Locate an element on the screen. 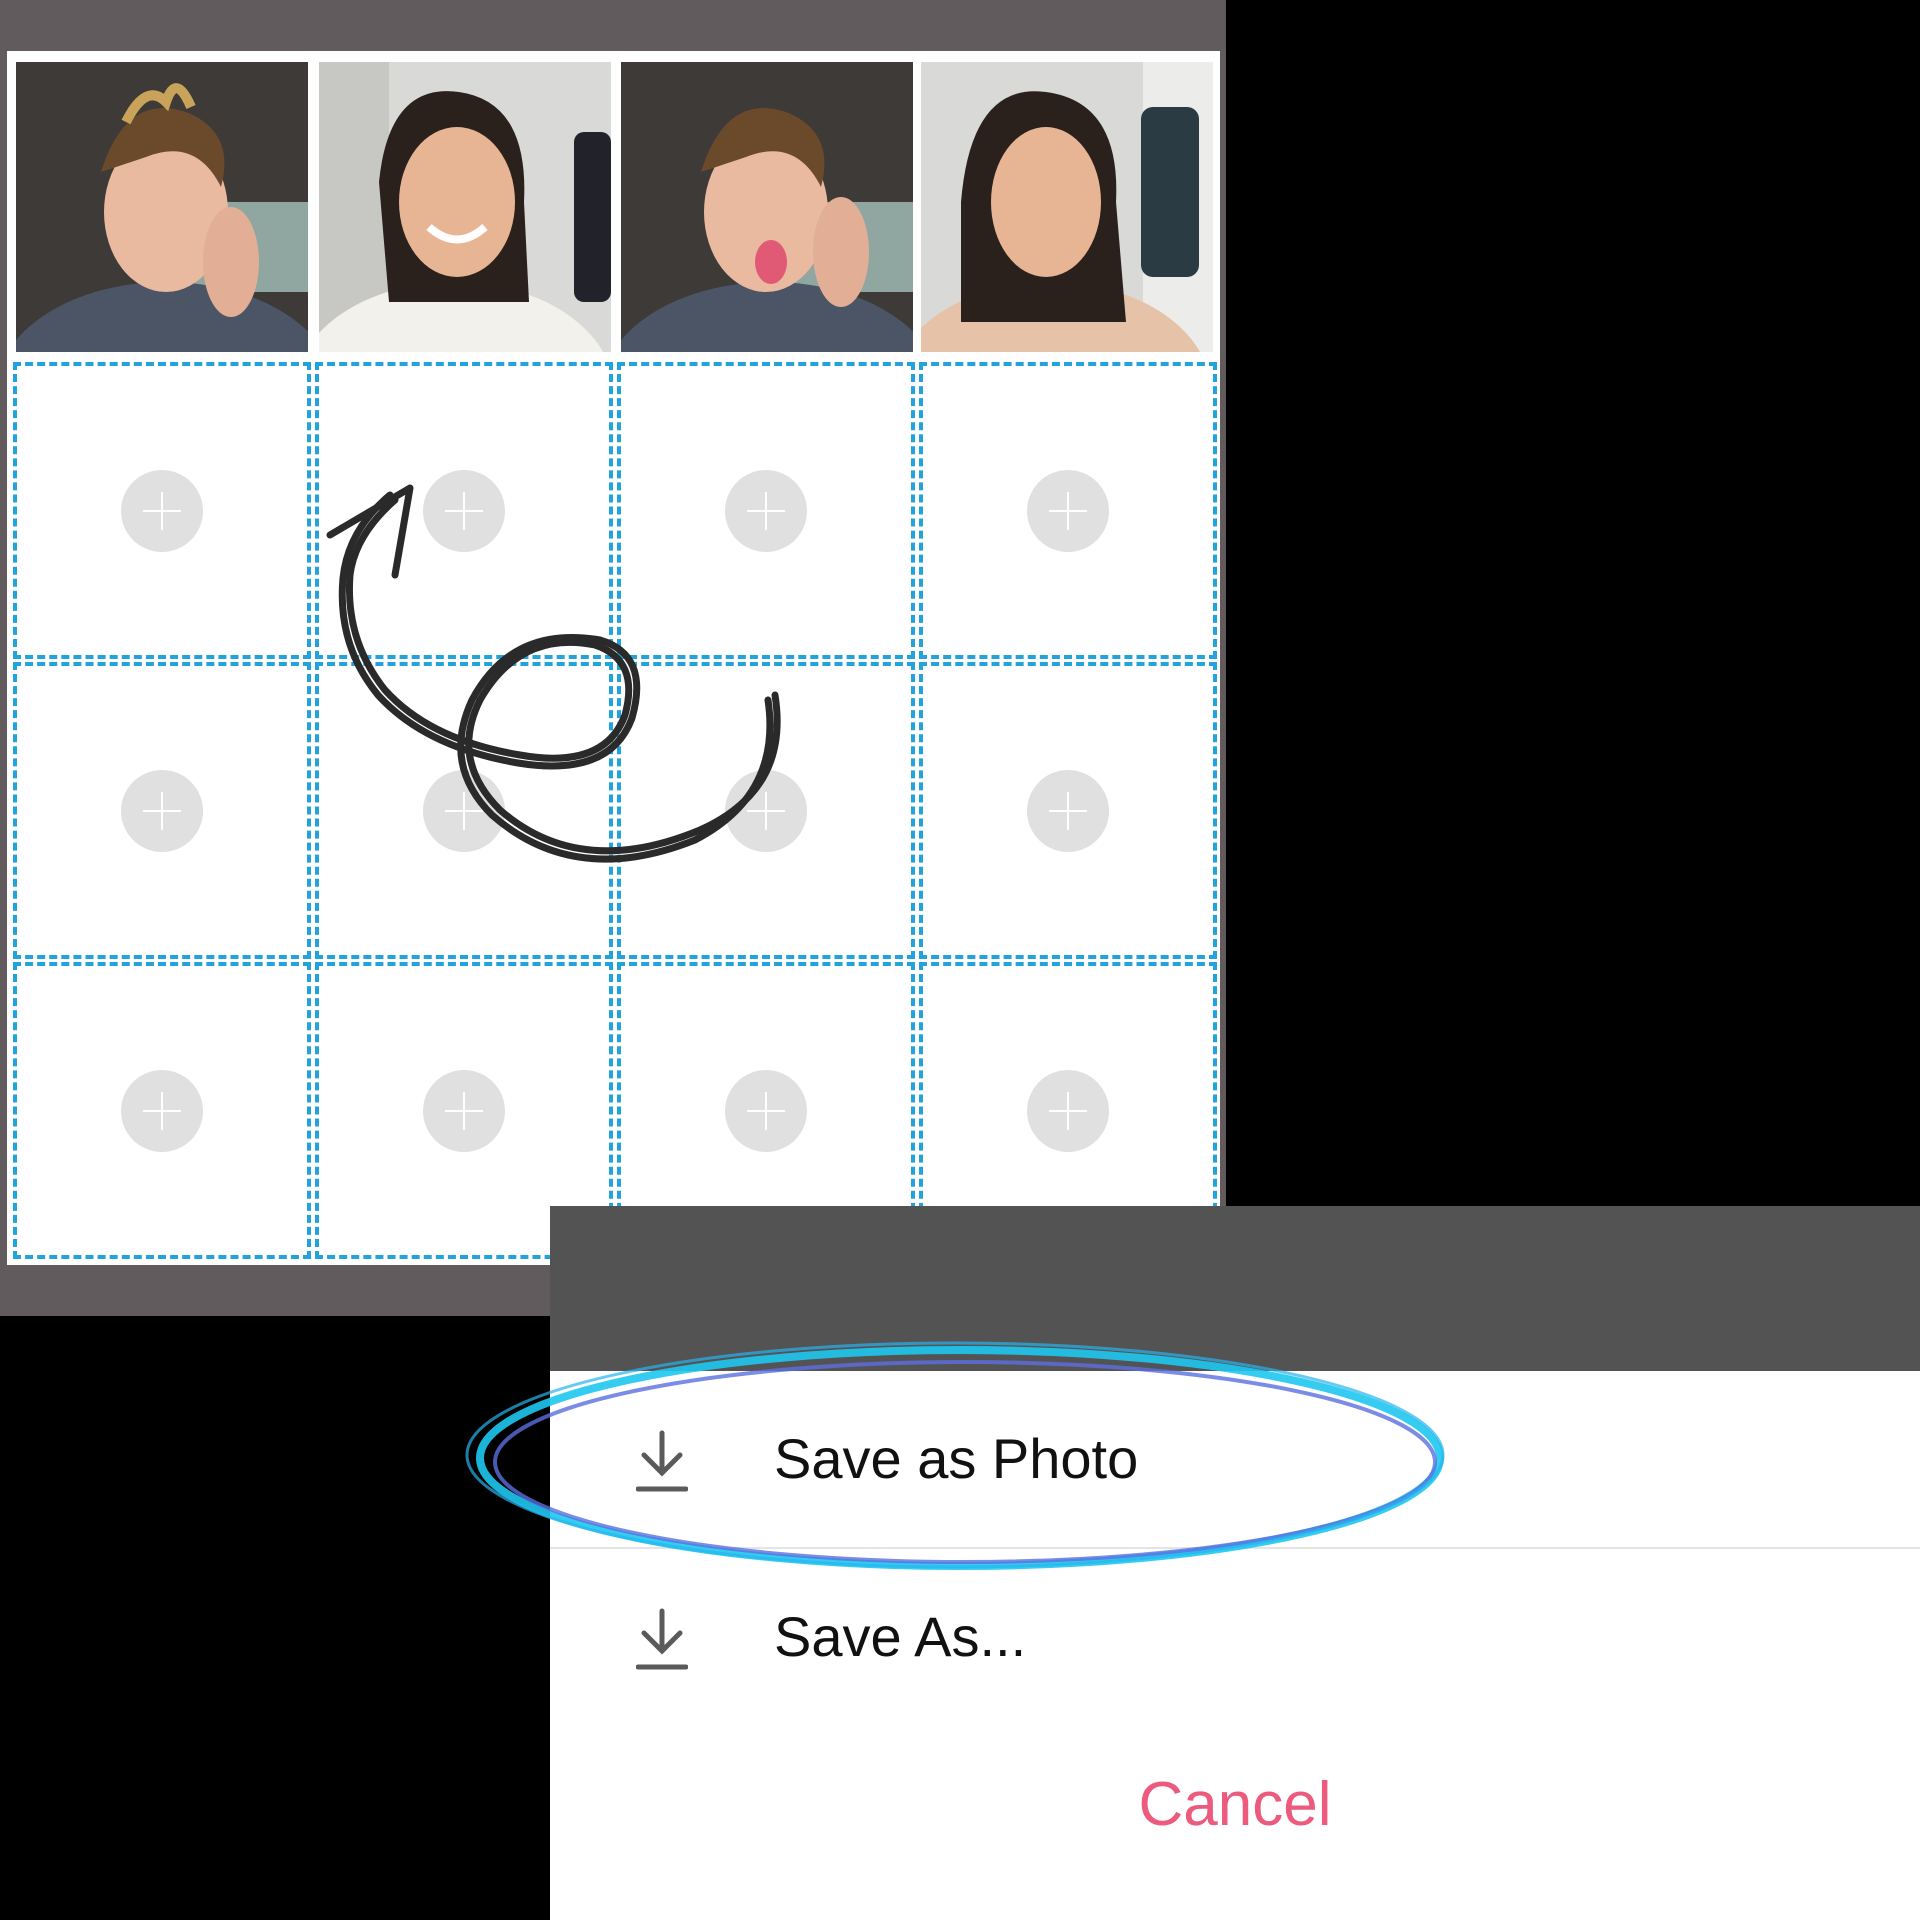 The image size is (1920, 1920). save-as-photo-label: Save as Photo is located at coordinates (956, 1458).